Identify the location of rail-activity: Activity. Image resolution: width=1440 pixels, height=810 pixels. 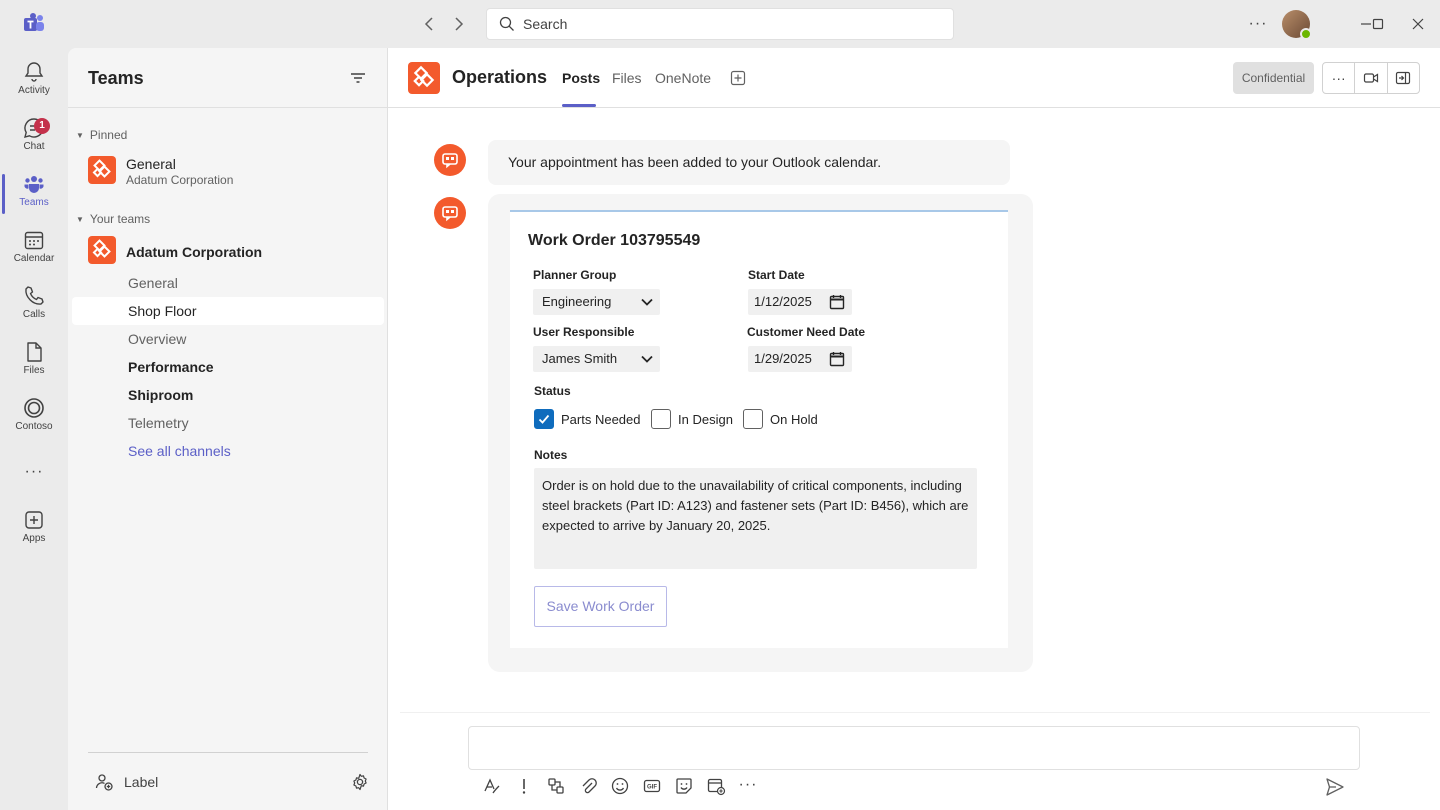
(34, 86).